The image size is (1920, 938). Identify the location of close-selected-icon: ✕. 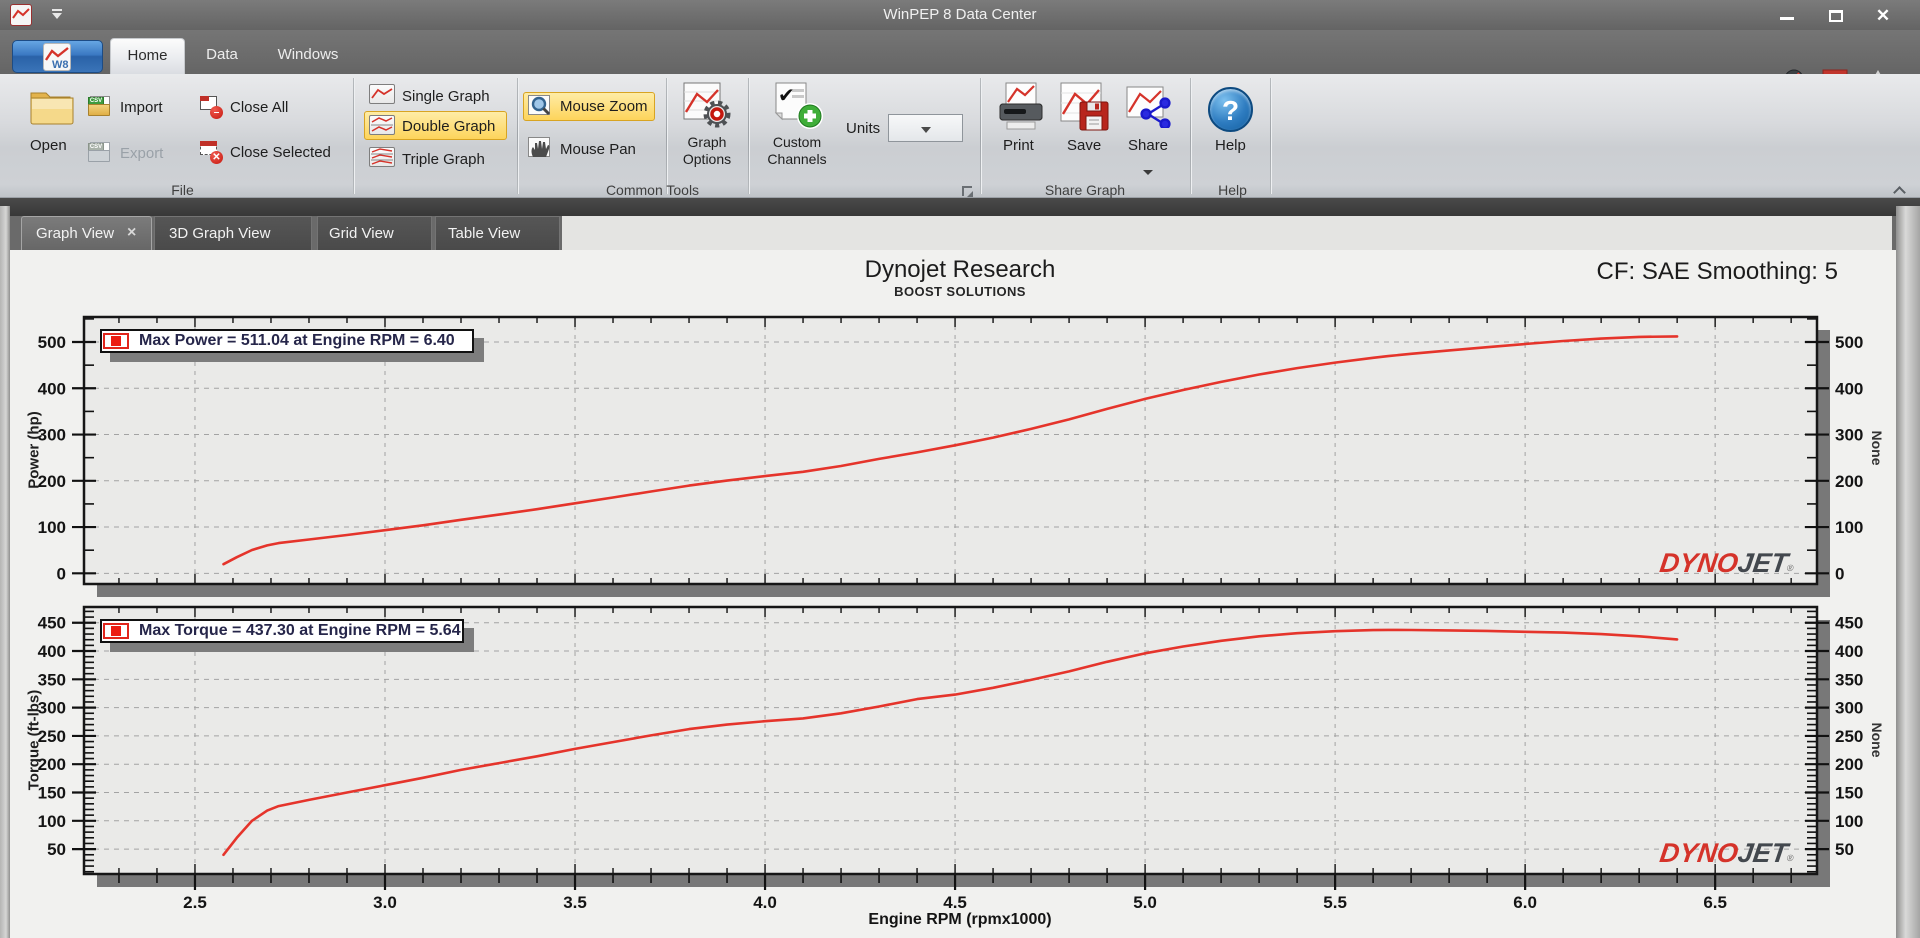
(211, 152).